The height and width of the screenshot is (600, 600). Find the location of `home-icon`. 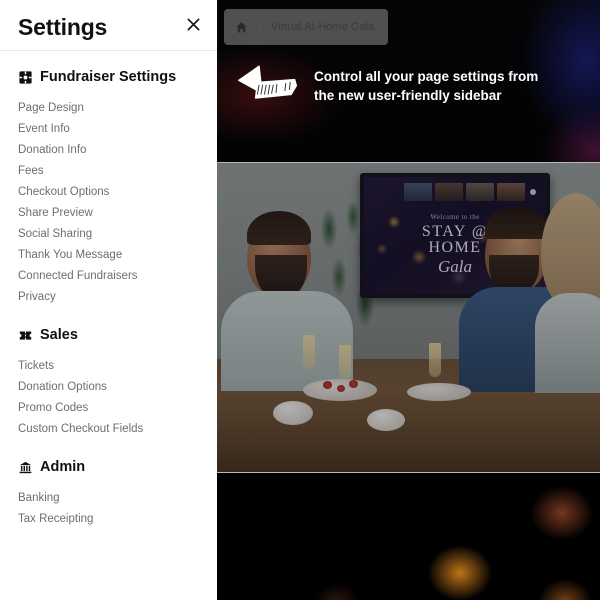

home-icon is located at coordinates (241, 27).